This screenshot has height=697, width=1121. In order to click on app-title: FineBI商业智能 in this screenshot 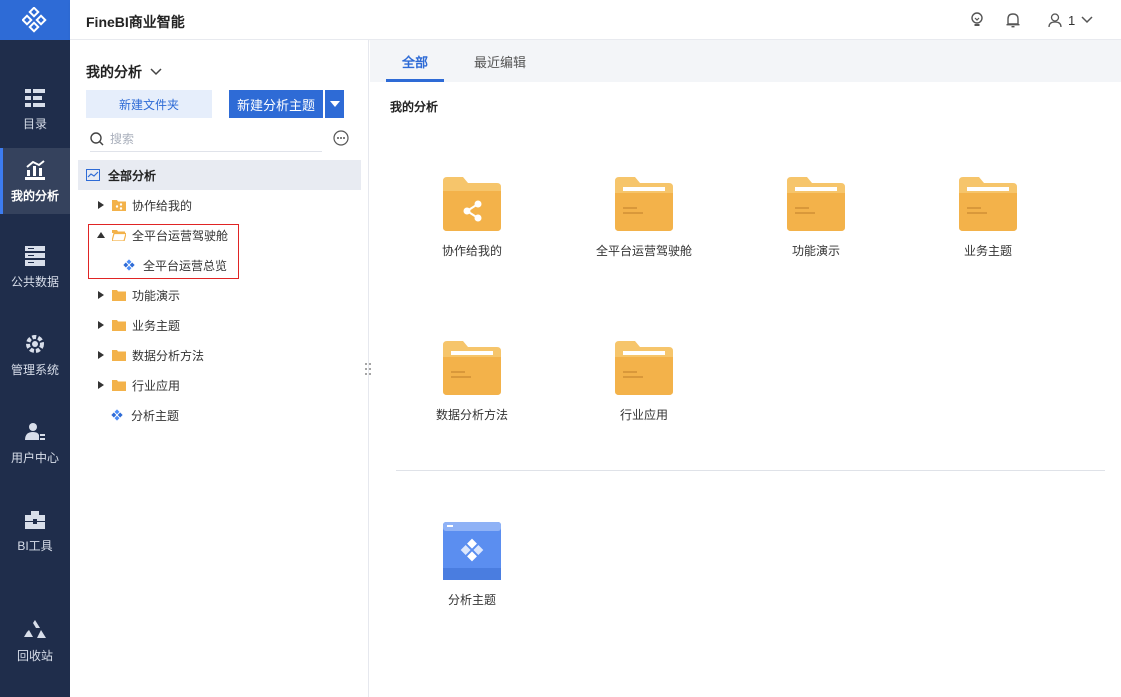, I will do `click(135, 22)`.